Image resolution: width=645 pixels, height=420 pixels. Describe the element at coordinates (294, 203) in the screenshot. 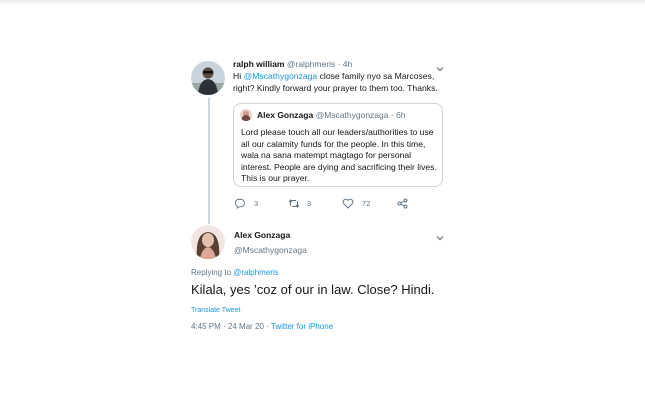

I see `retweet-icon` at that location.